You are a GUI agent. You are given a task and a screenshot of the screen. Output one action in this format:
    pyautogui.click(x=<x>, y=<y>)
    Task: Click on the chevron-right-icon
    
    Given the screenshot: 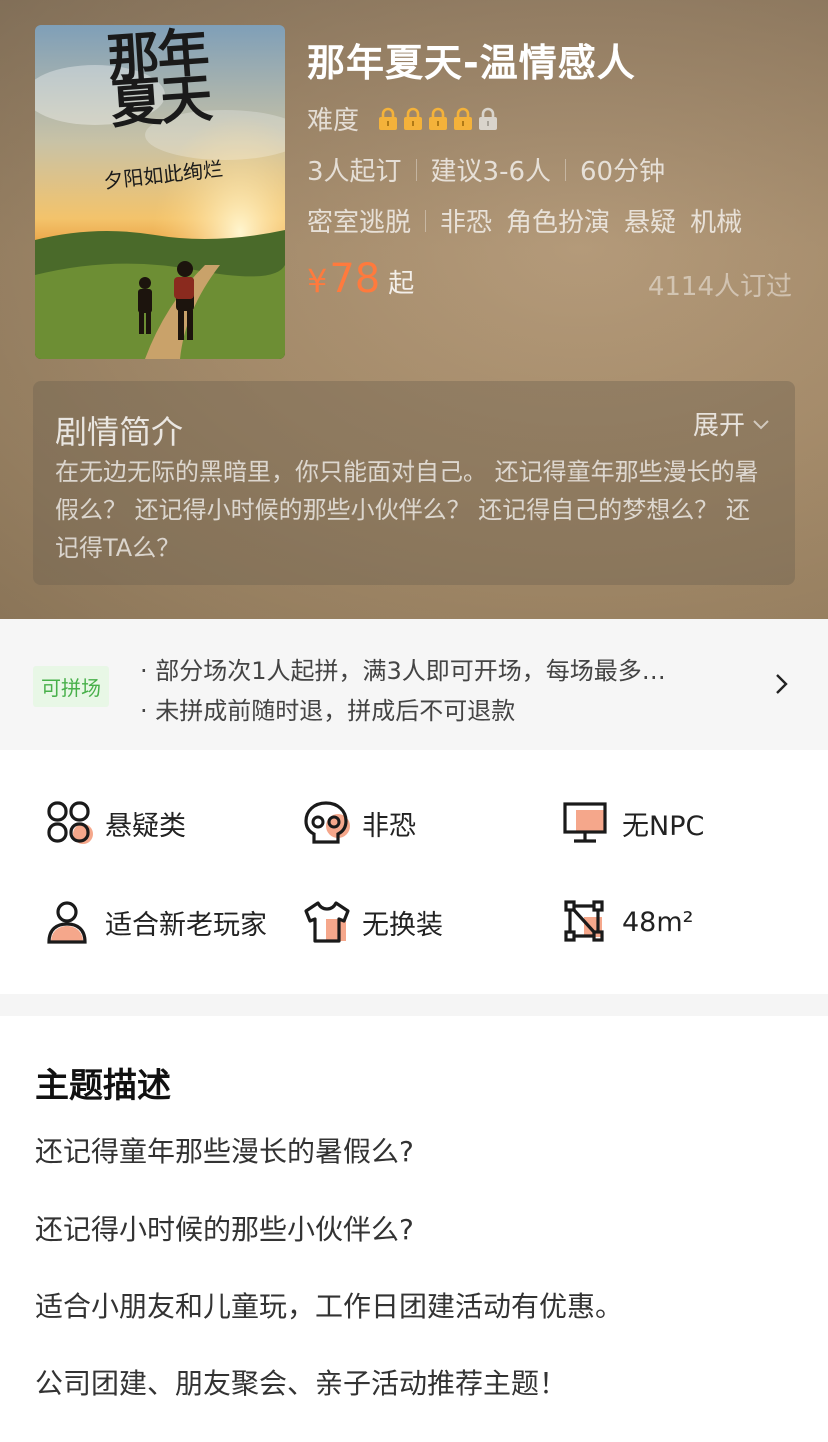 What is the action you would take?
    pyautogui.click(x=781, y=684)
    